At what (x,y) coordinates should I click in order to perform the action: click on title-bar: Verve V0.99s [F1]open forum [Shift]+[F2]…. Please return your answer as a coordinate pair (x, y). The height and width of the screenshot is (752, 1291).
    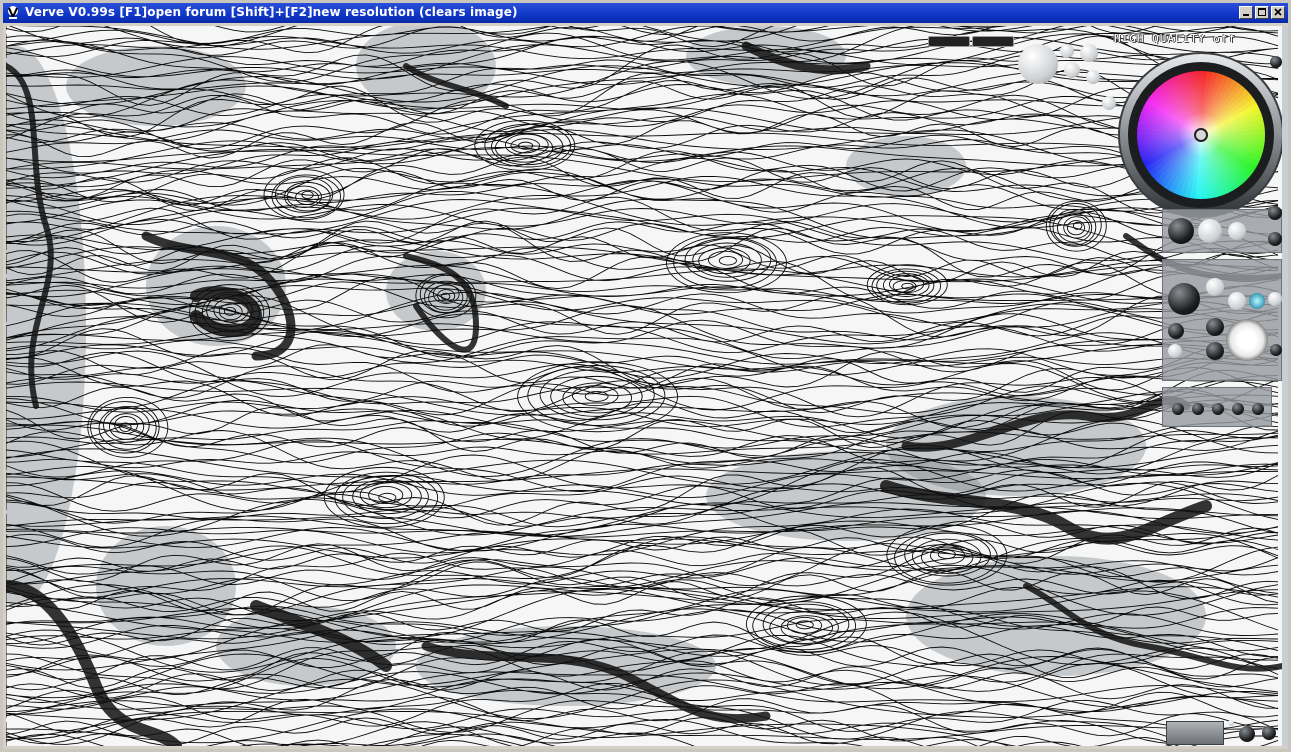
    Looking at the image, I should click on (645, 13).